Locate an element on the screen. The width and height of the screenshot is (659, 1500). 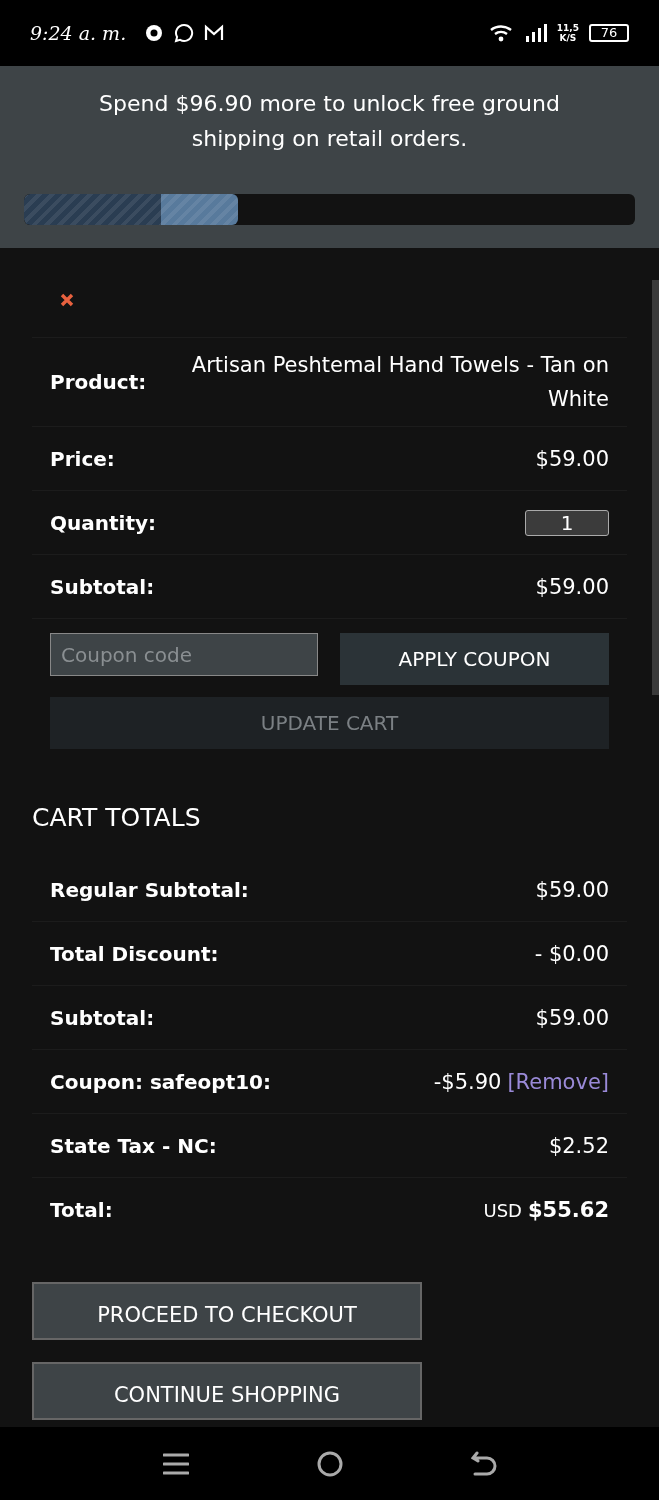
network-speed: 11,5 K/S is located at coordinates (567, 33).